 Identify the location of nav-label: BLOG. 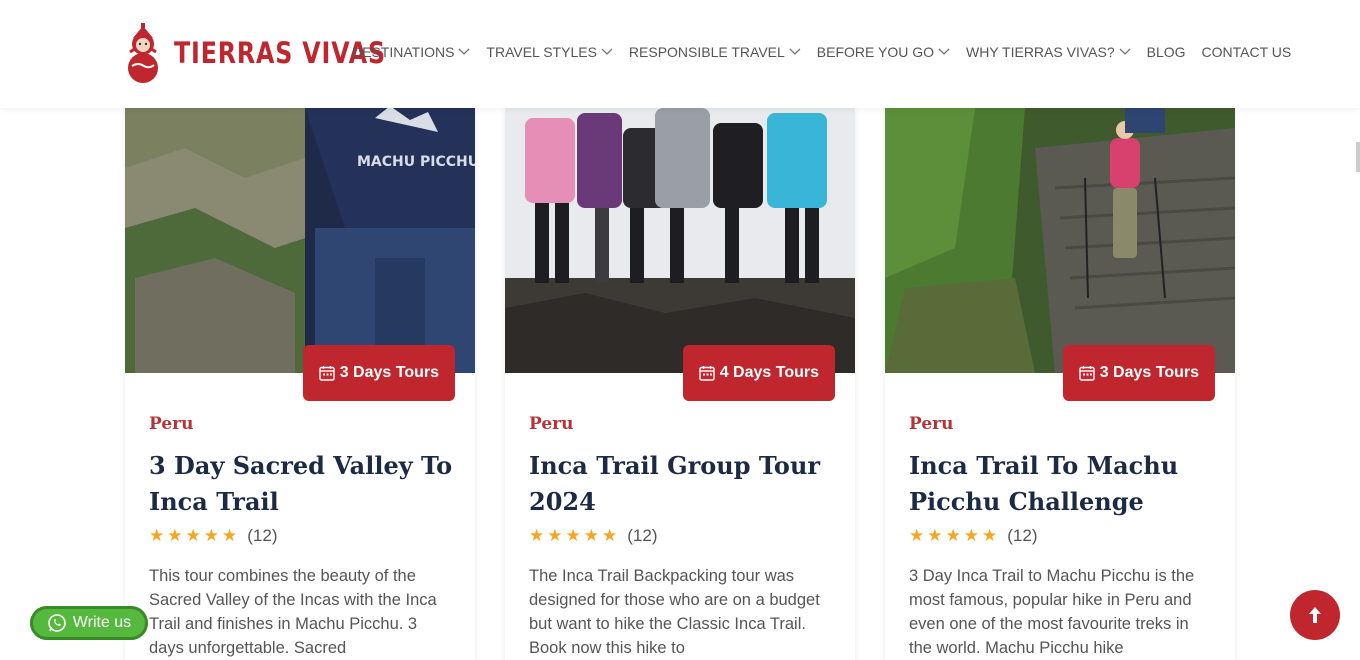
(1166, 52).